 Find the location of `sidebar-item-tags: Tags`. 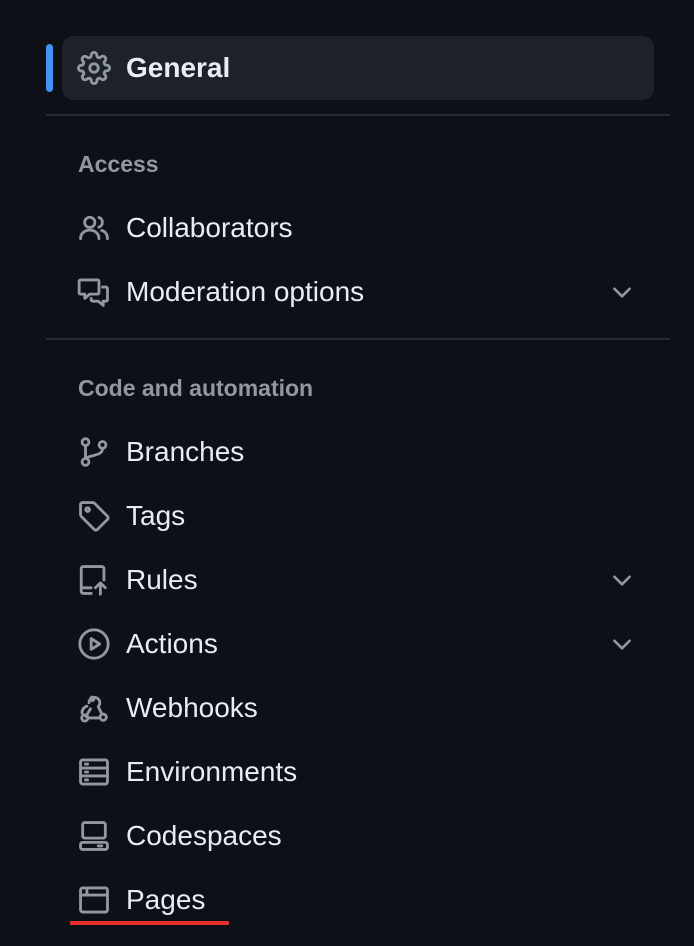

sidebar-item-tags: Tags is located at coordinates (358, 516).